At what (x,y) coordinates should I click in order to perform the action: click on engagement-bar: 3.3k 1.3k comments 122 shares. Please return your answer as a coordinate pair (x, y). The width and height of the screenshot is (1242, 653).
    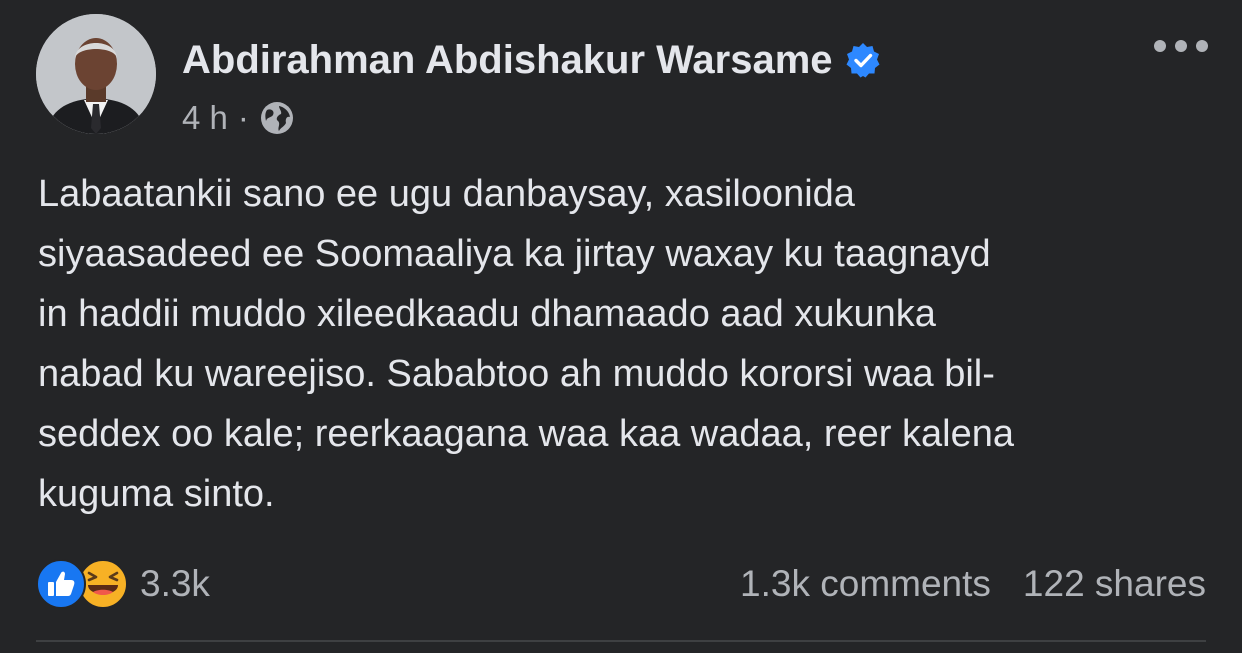
    Looking at the image, I should click on (621, 584).